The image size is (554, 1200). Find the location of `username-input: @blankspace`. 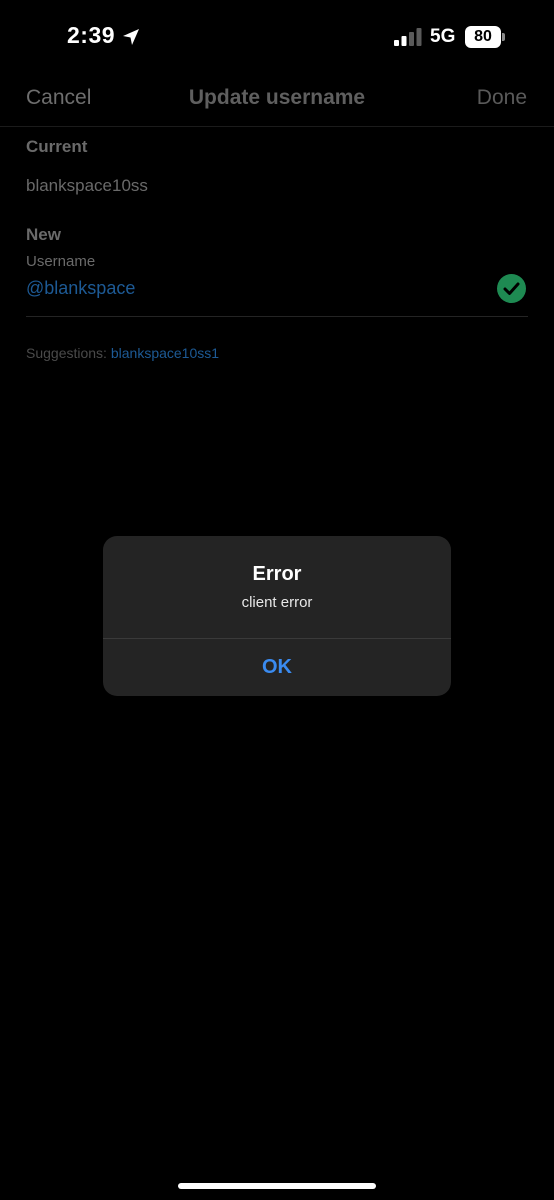

username-input: @blankspace is located at coordinates (80, 288).